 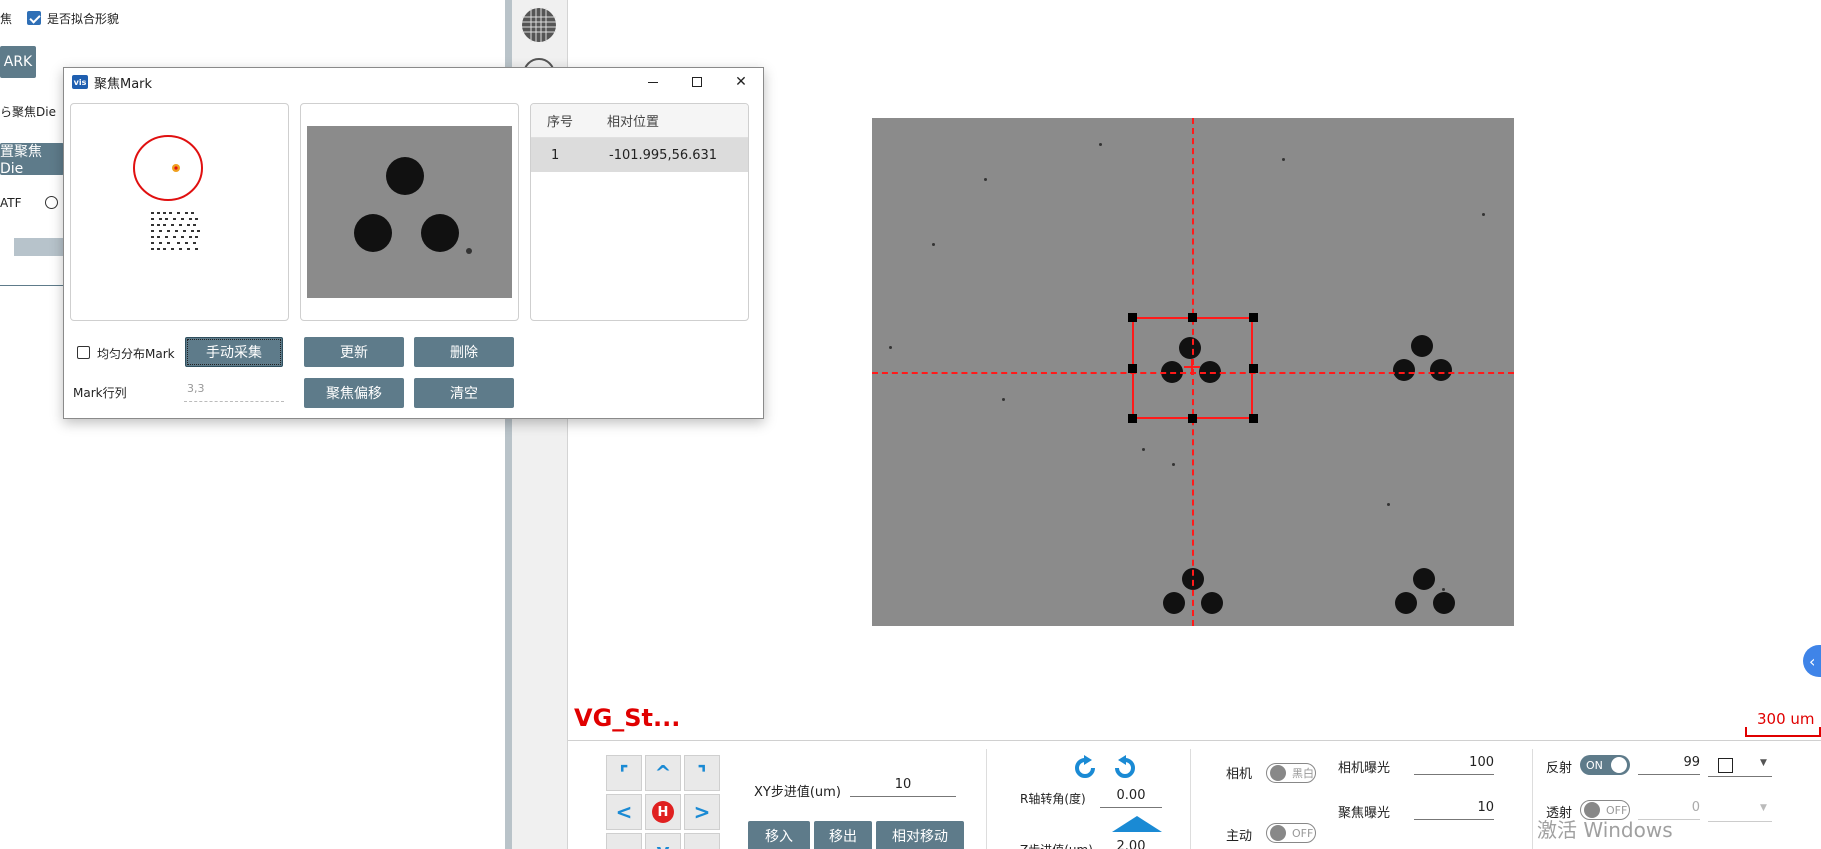 What do you see at coordinates (1740, 766) in the screenshot?
I see `reflect-mode-select: ▼` at bounding box center [1740, 766].